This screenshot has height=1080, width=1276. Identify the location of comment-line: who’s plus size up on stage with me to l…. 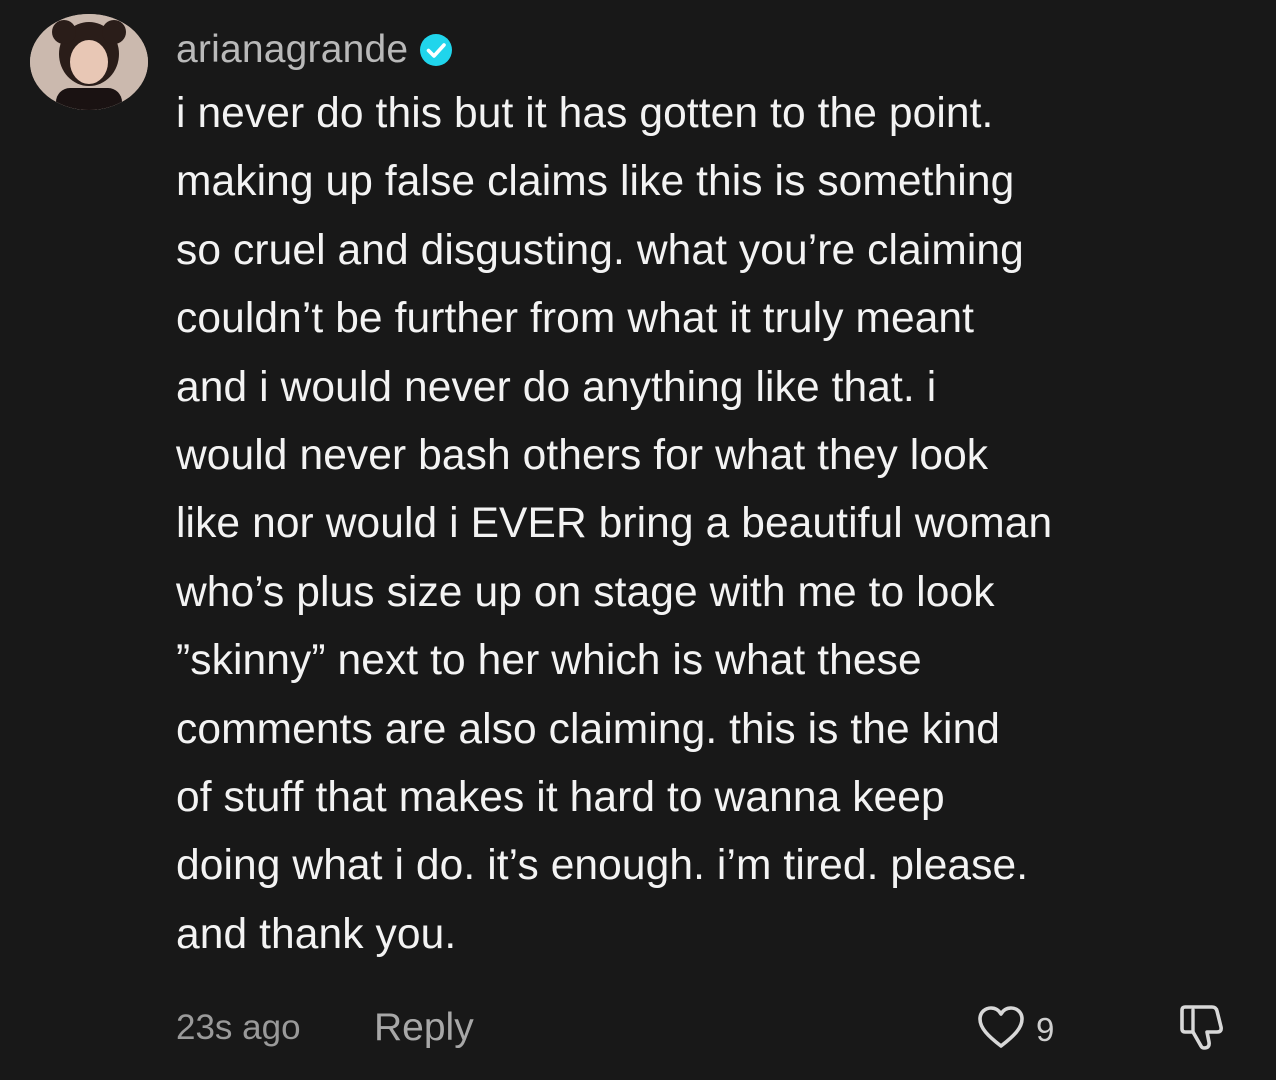
(585, 592).